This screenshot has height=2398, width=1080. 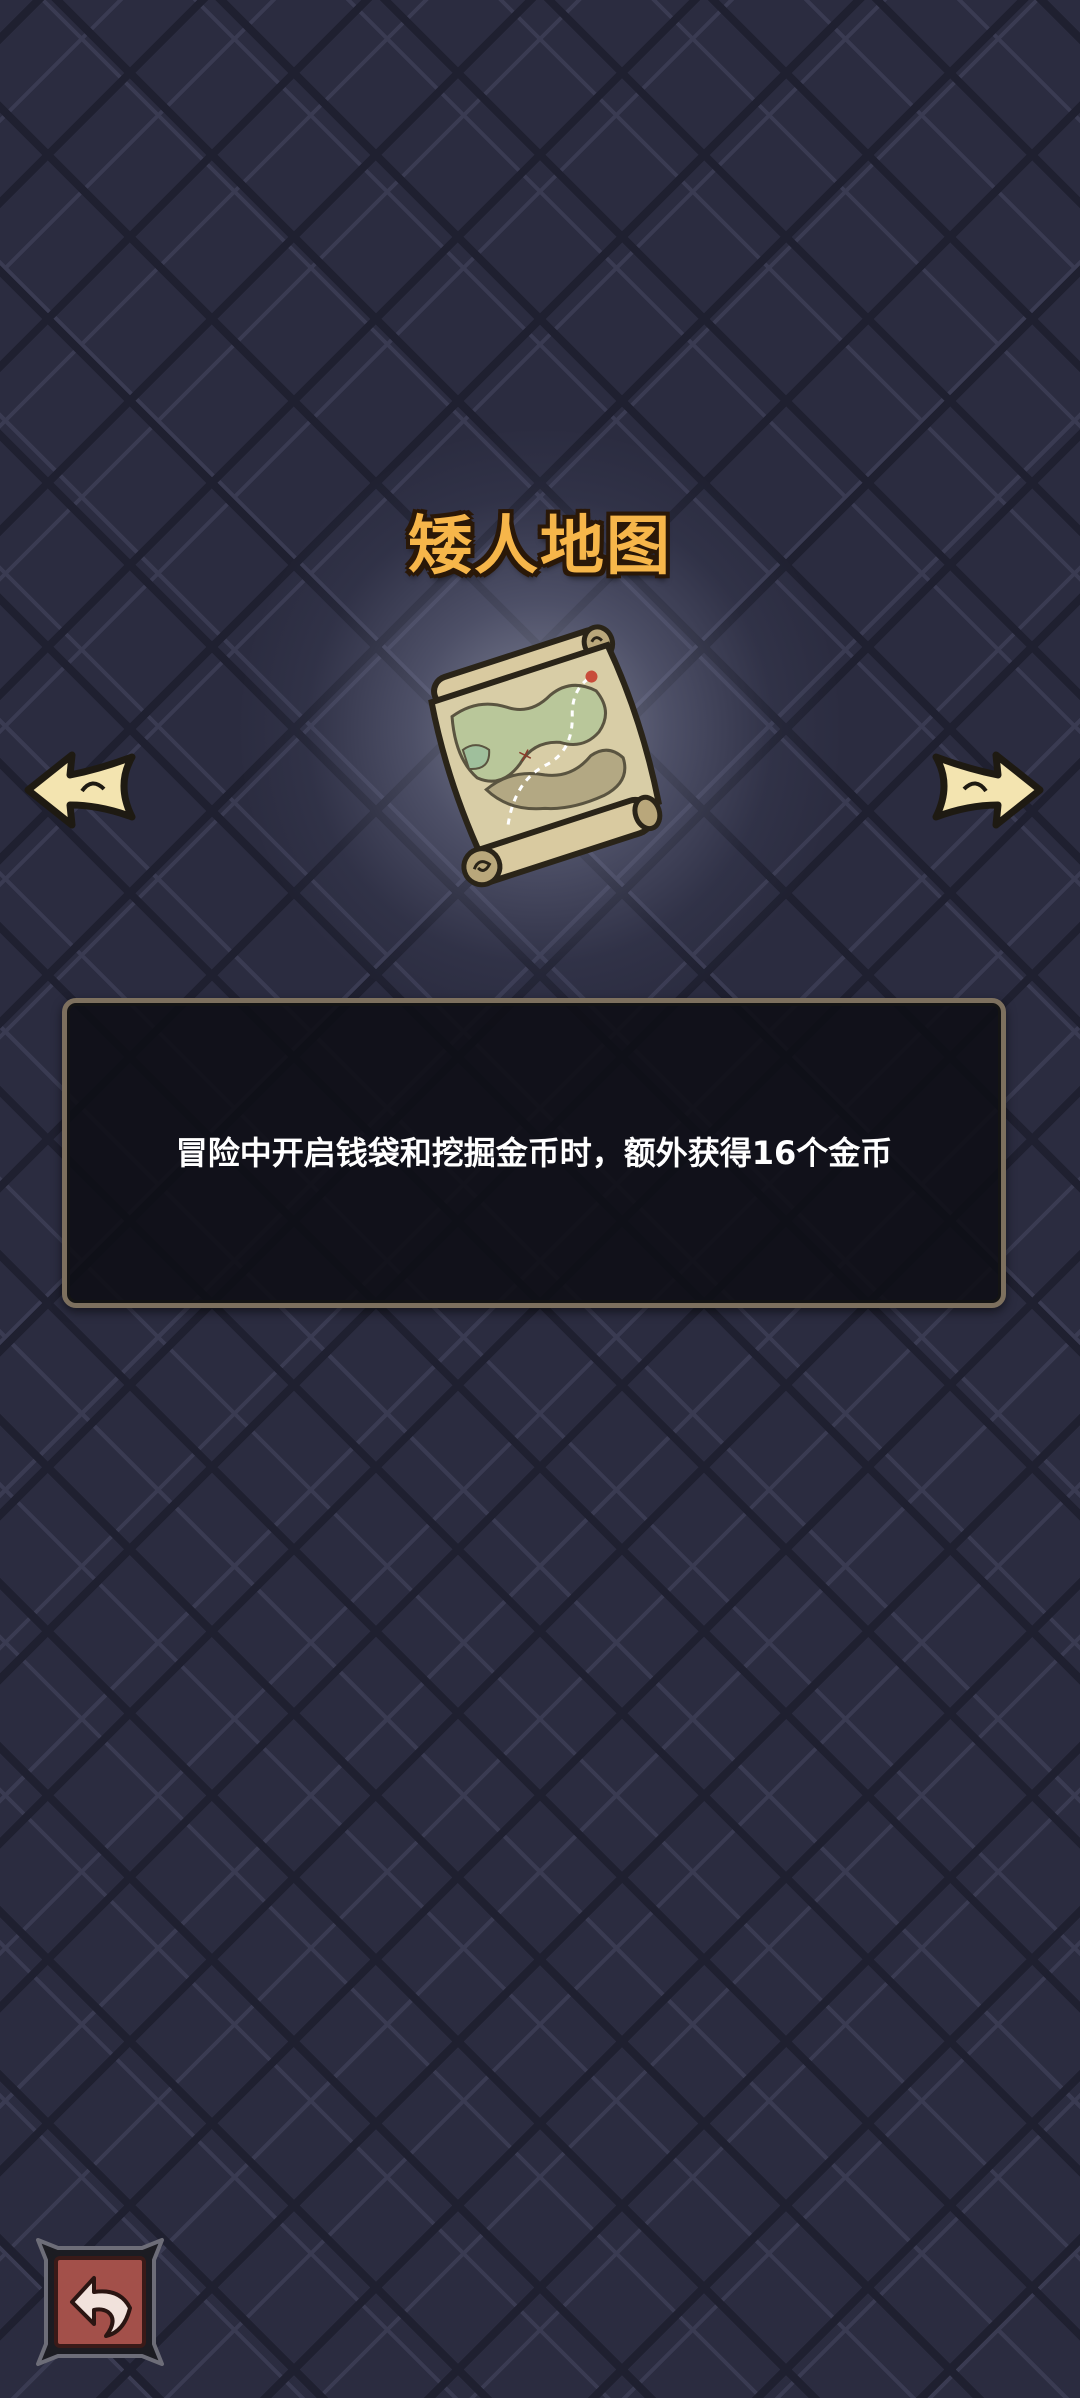 I want to click on back-button, so click(x=100, y=2302).